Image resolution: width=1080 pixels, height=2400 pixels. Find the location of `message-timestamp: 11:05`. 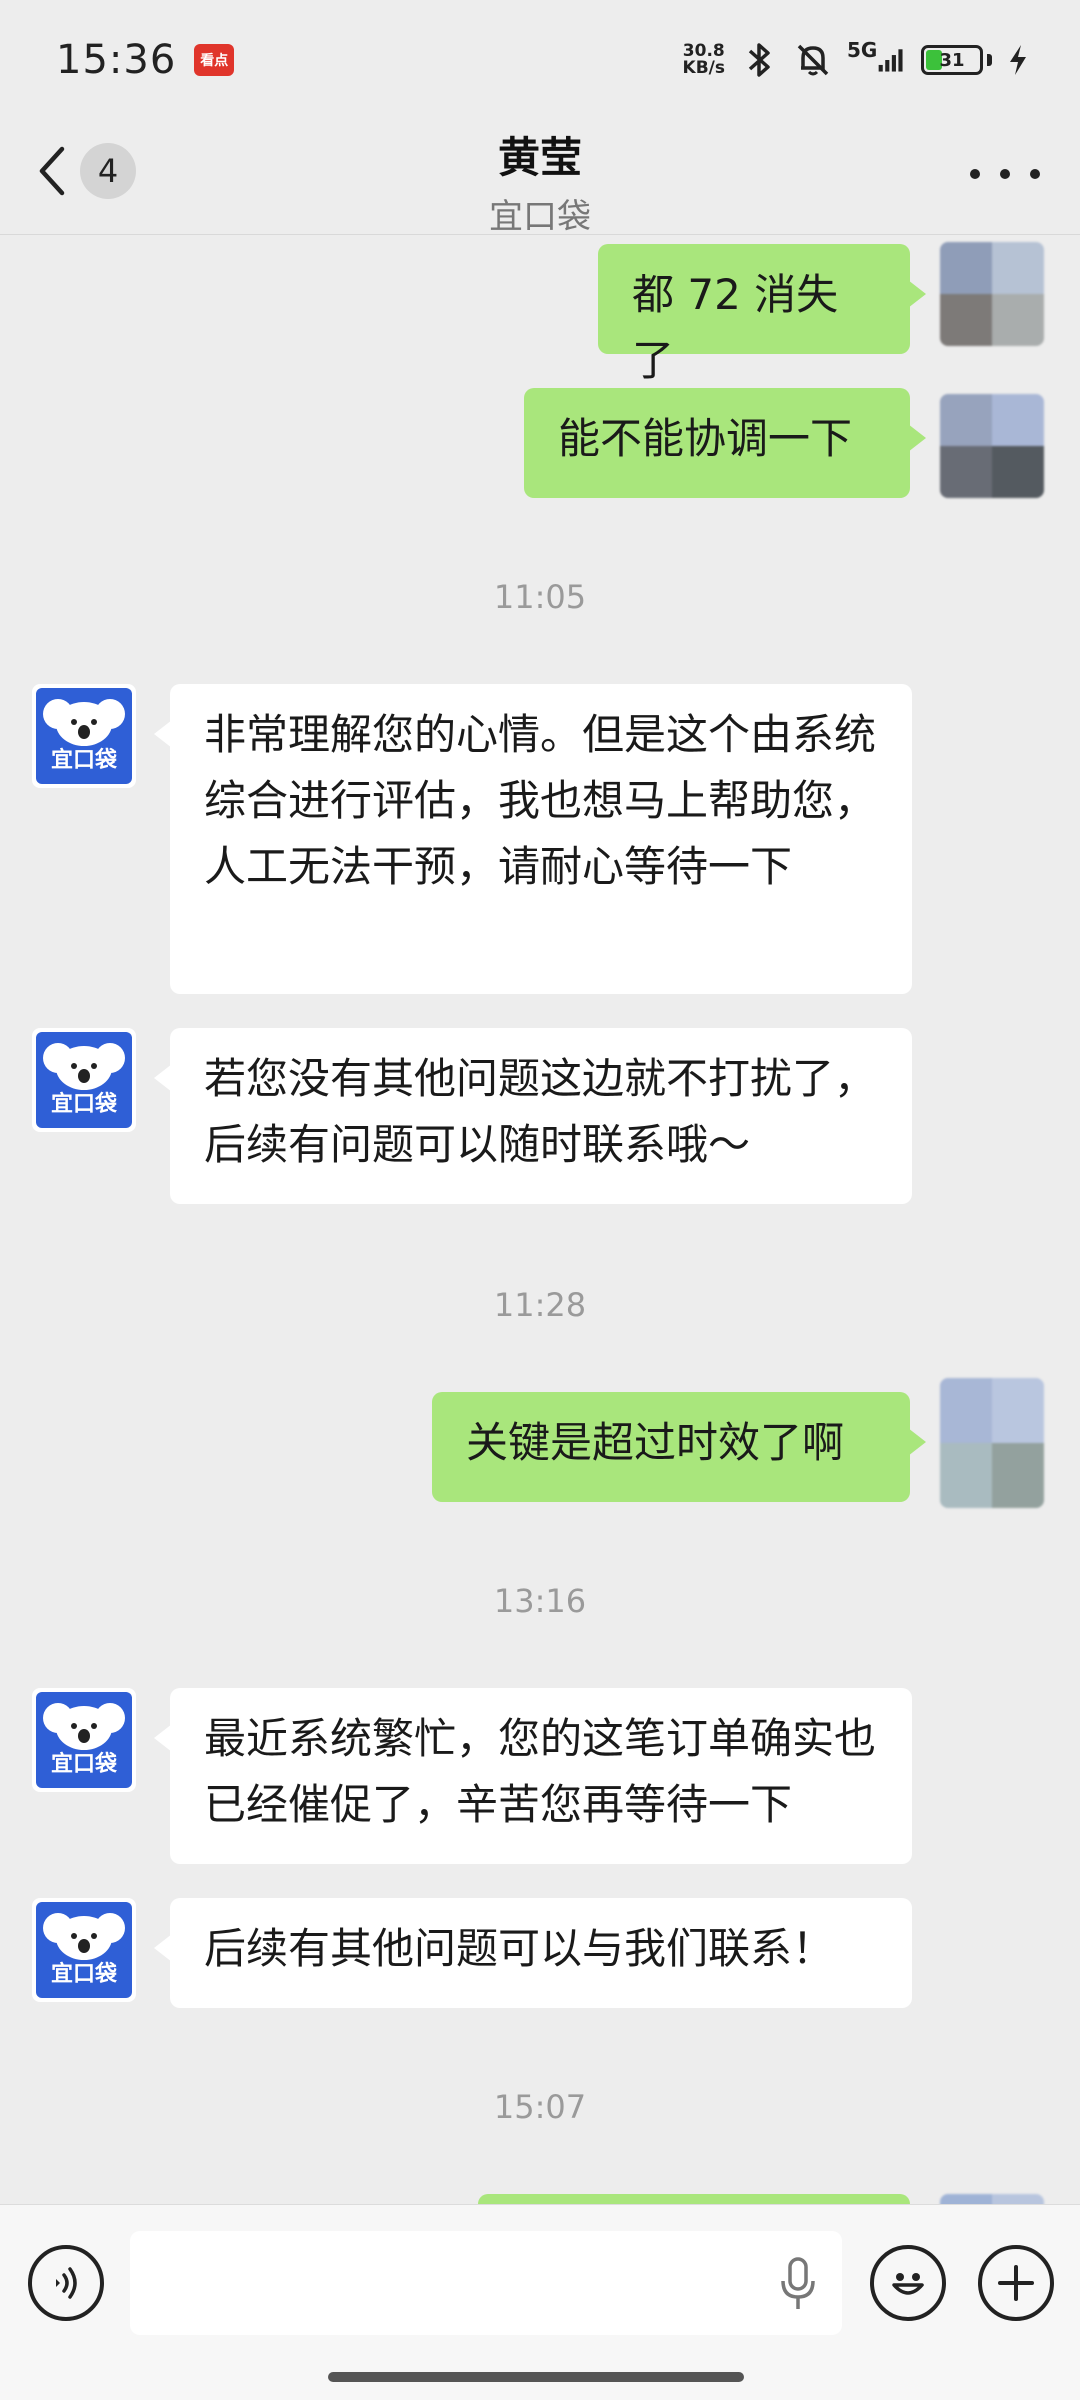

message-timestamp: 11:05 is located at coordinates (540, 597).